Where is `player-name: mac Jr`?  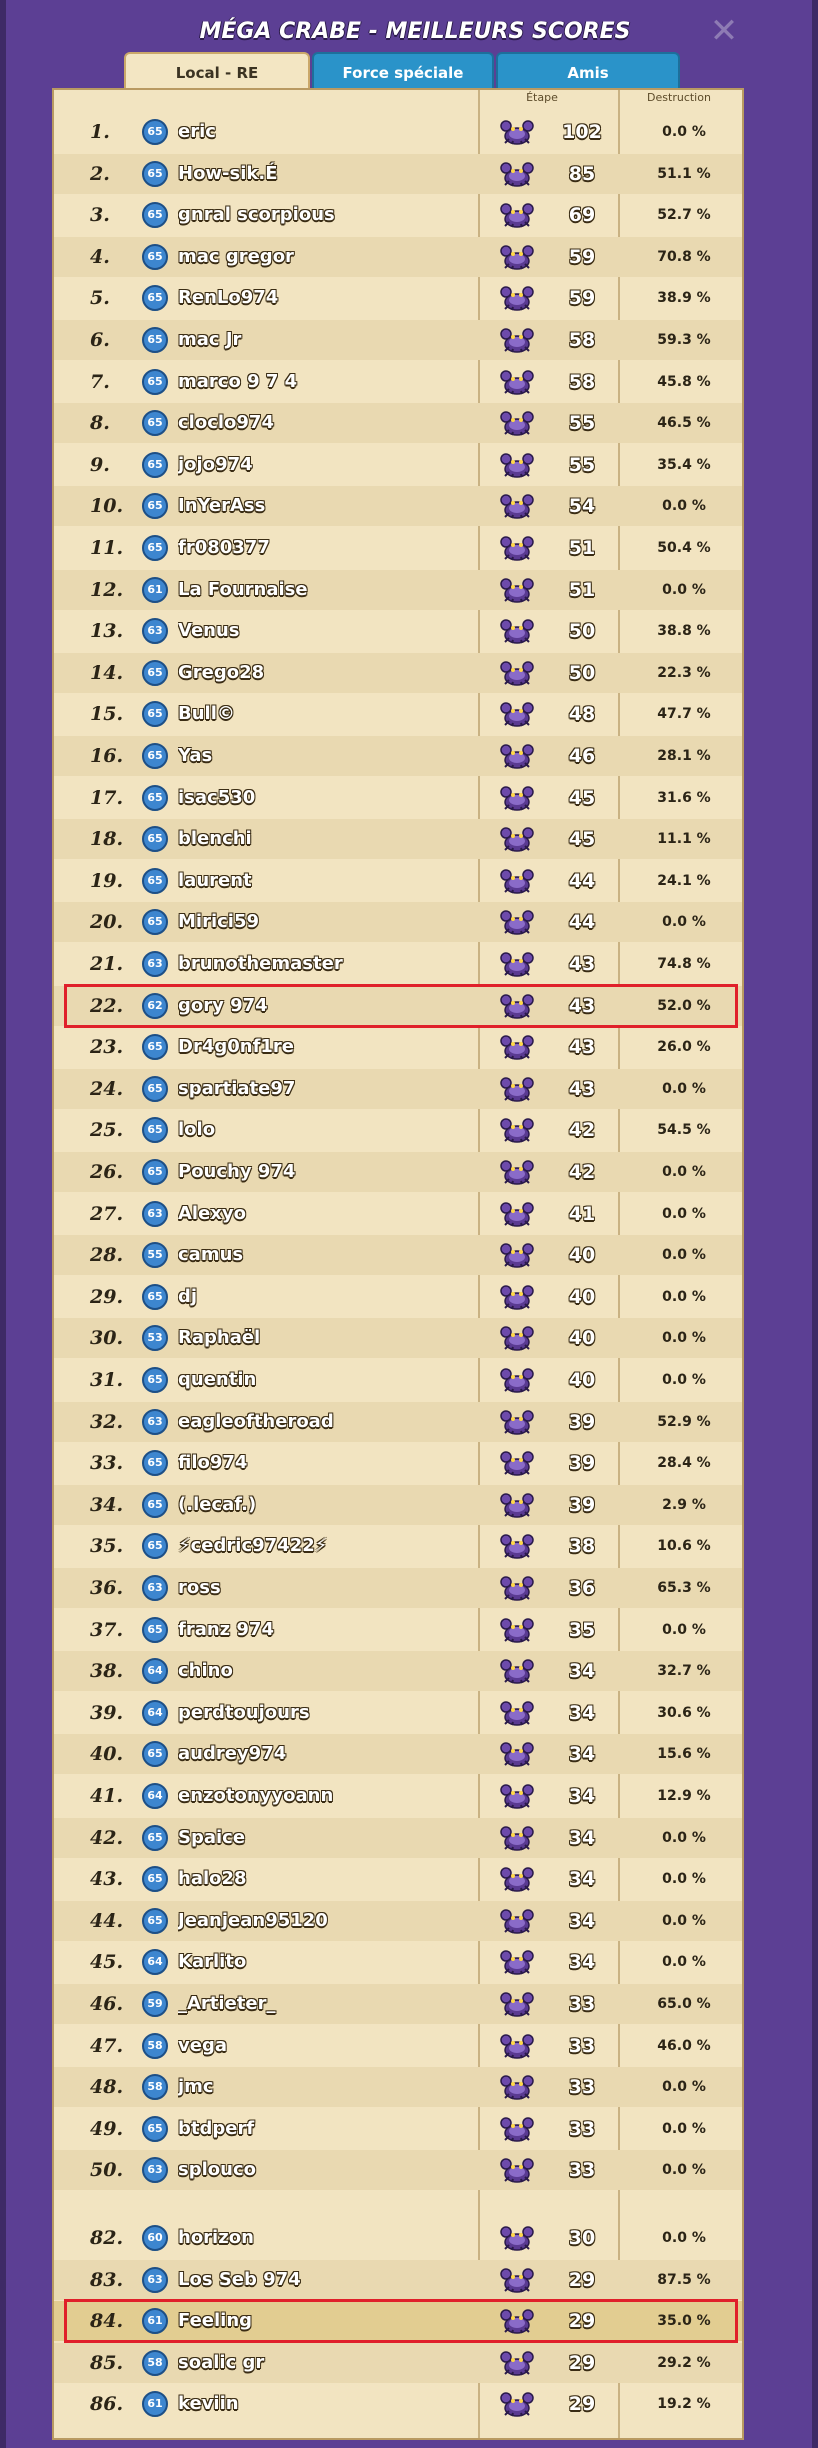
player-name: mac Jr is located at coordinates (348, 340).